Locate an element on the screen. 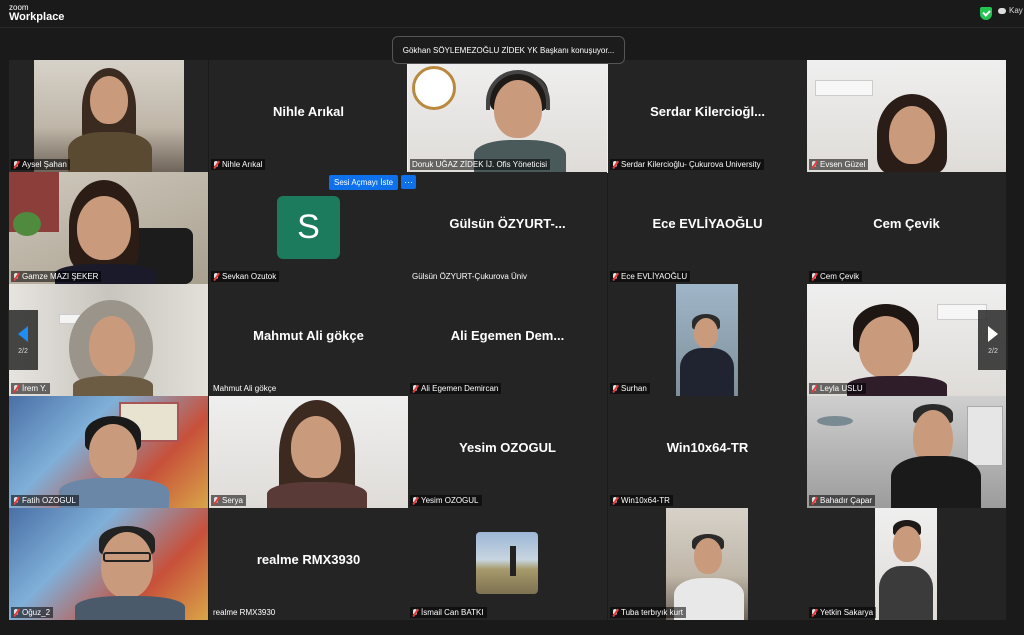 The image size is (1024, 635). participant-name-label: Serdar Kilercioğlu- Çukurova University is located at coordinates (687, 164).